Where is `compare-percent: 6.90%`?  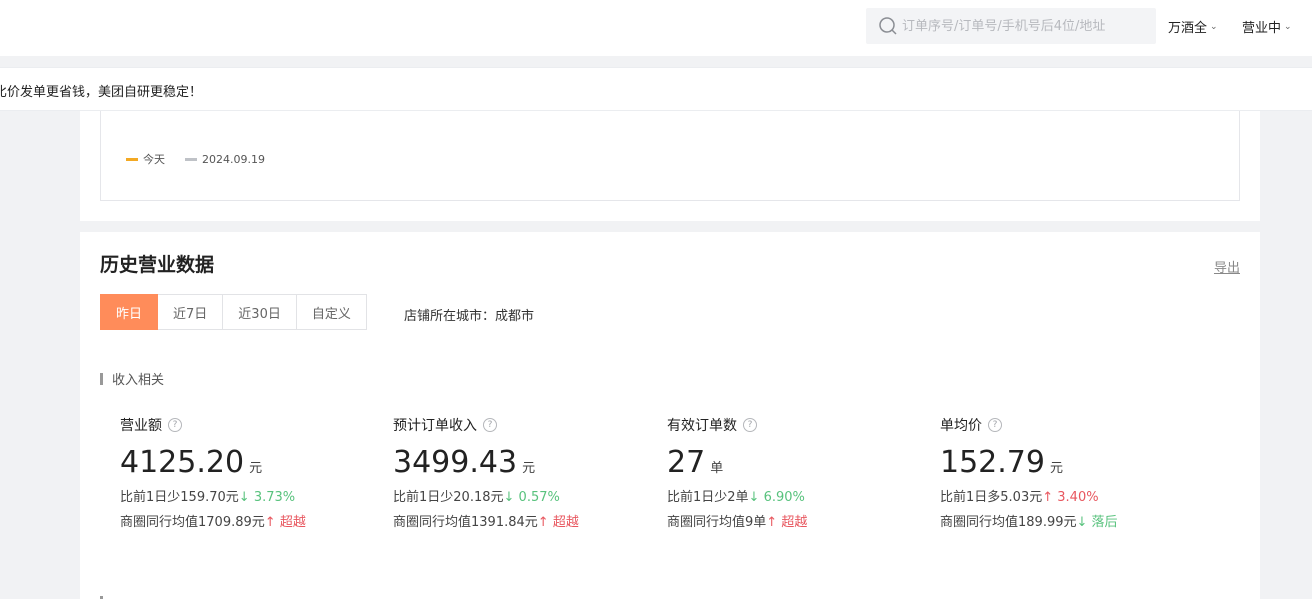 compare-percent: 6.90% is located at coordinates (784, 497).